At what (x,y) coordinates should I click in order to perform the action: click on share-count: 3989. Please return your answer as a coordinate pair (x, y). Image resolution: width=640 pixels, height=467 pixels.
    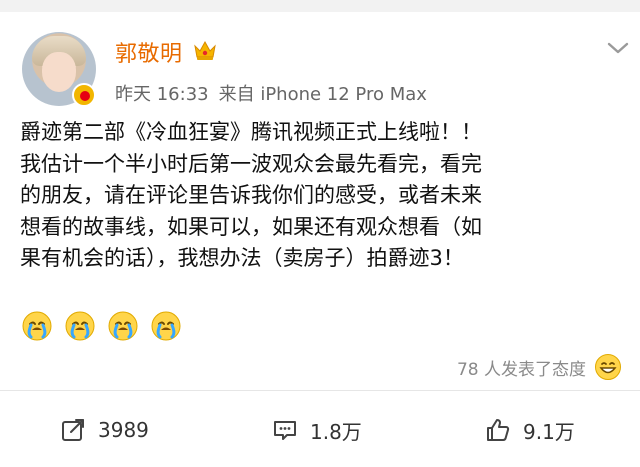
    Looking at the image, I should click on (123, 430).